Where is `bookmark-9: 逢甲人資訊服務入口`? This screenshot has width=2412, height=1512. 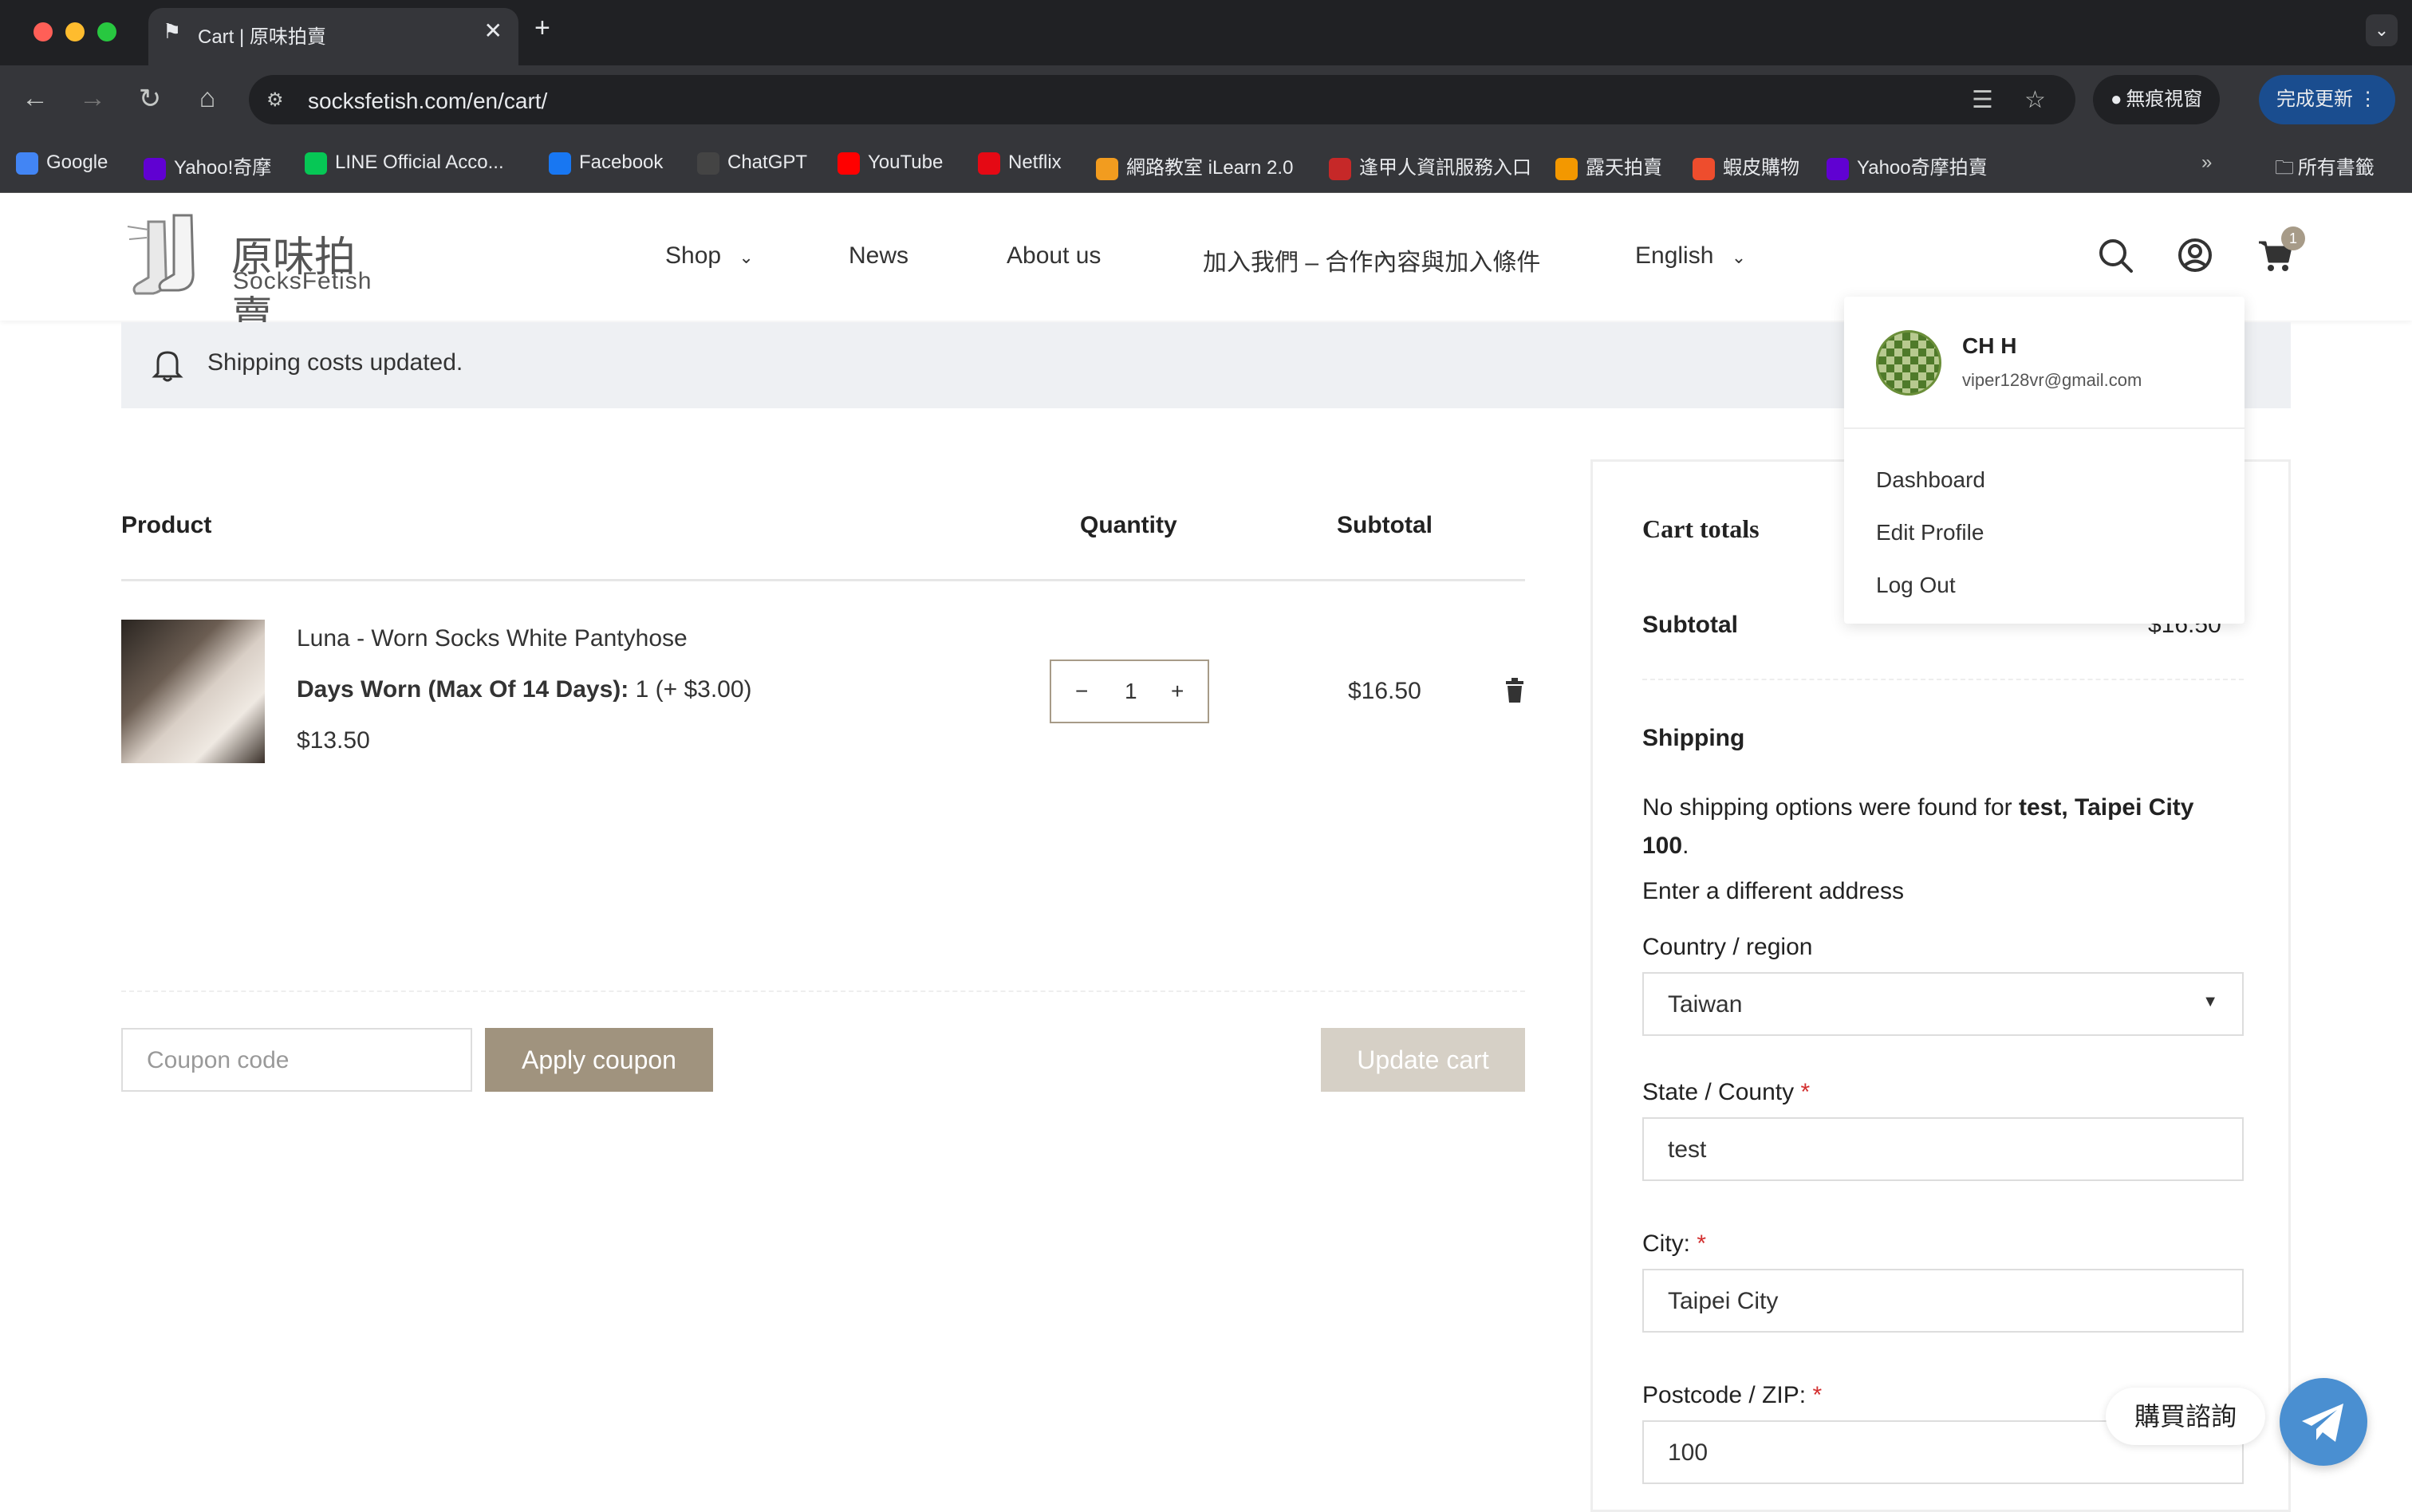
bookmark-9: 逢甲人資訊服務入口 is located at coordinates (1430, 166).